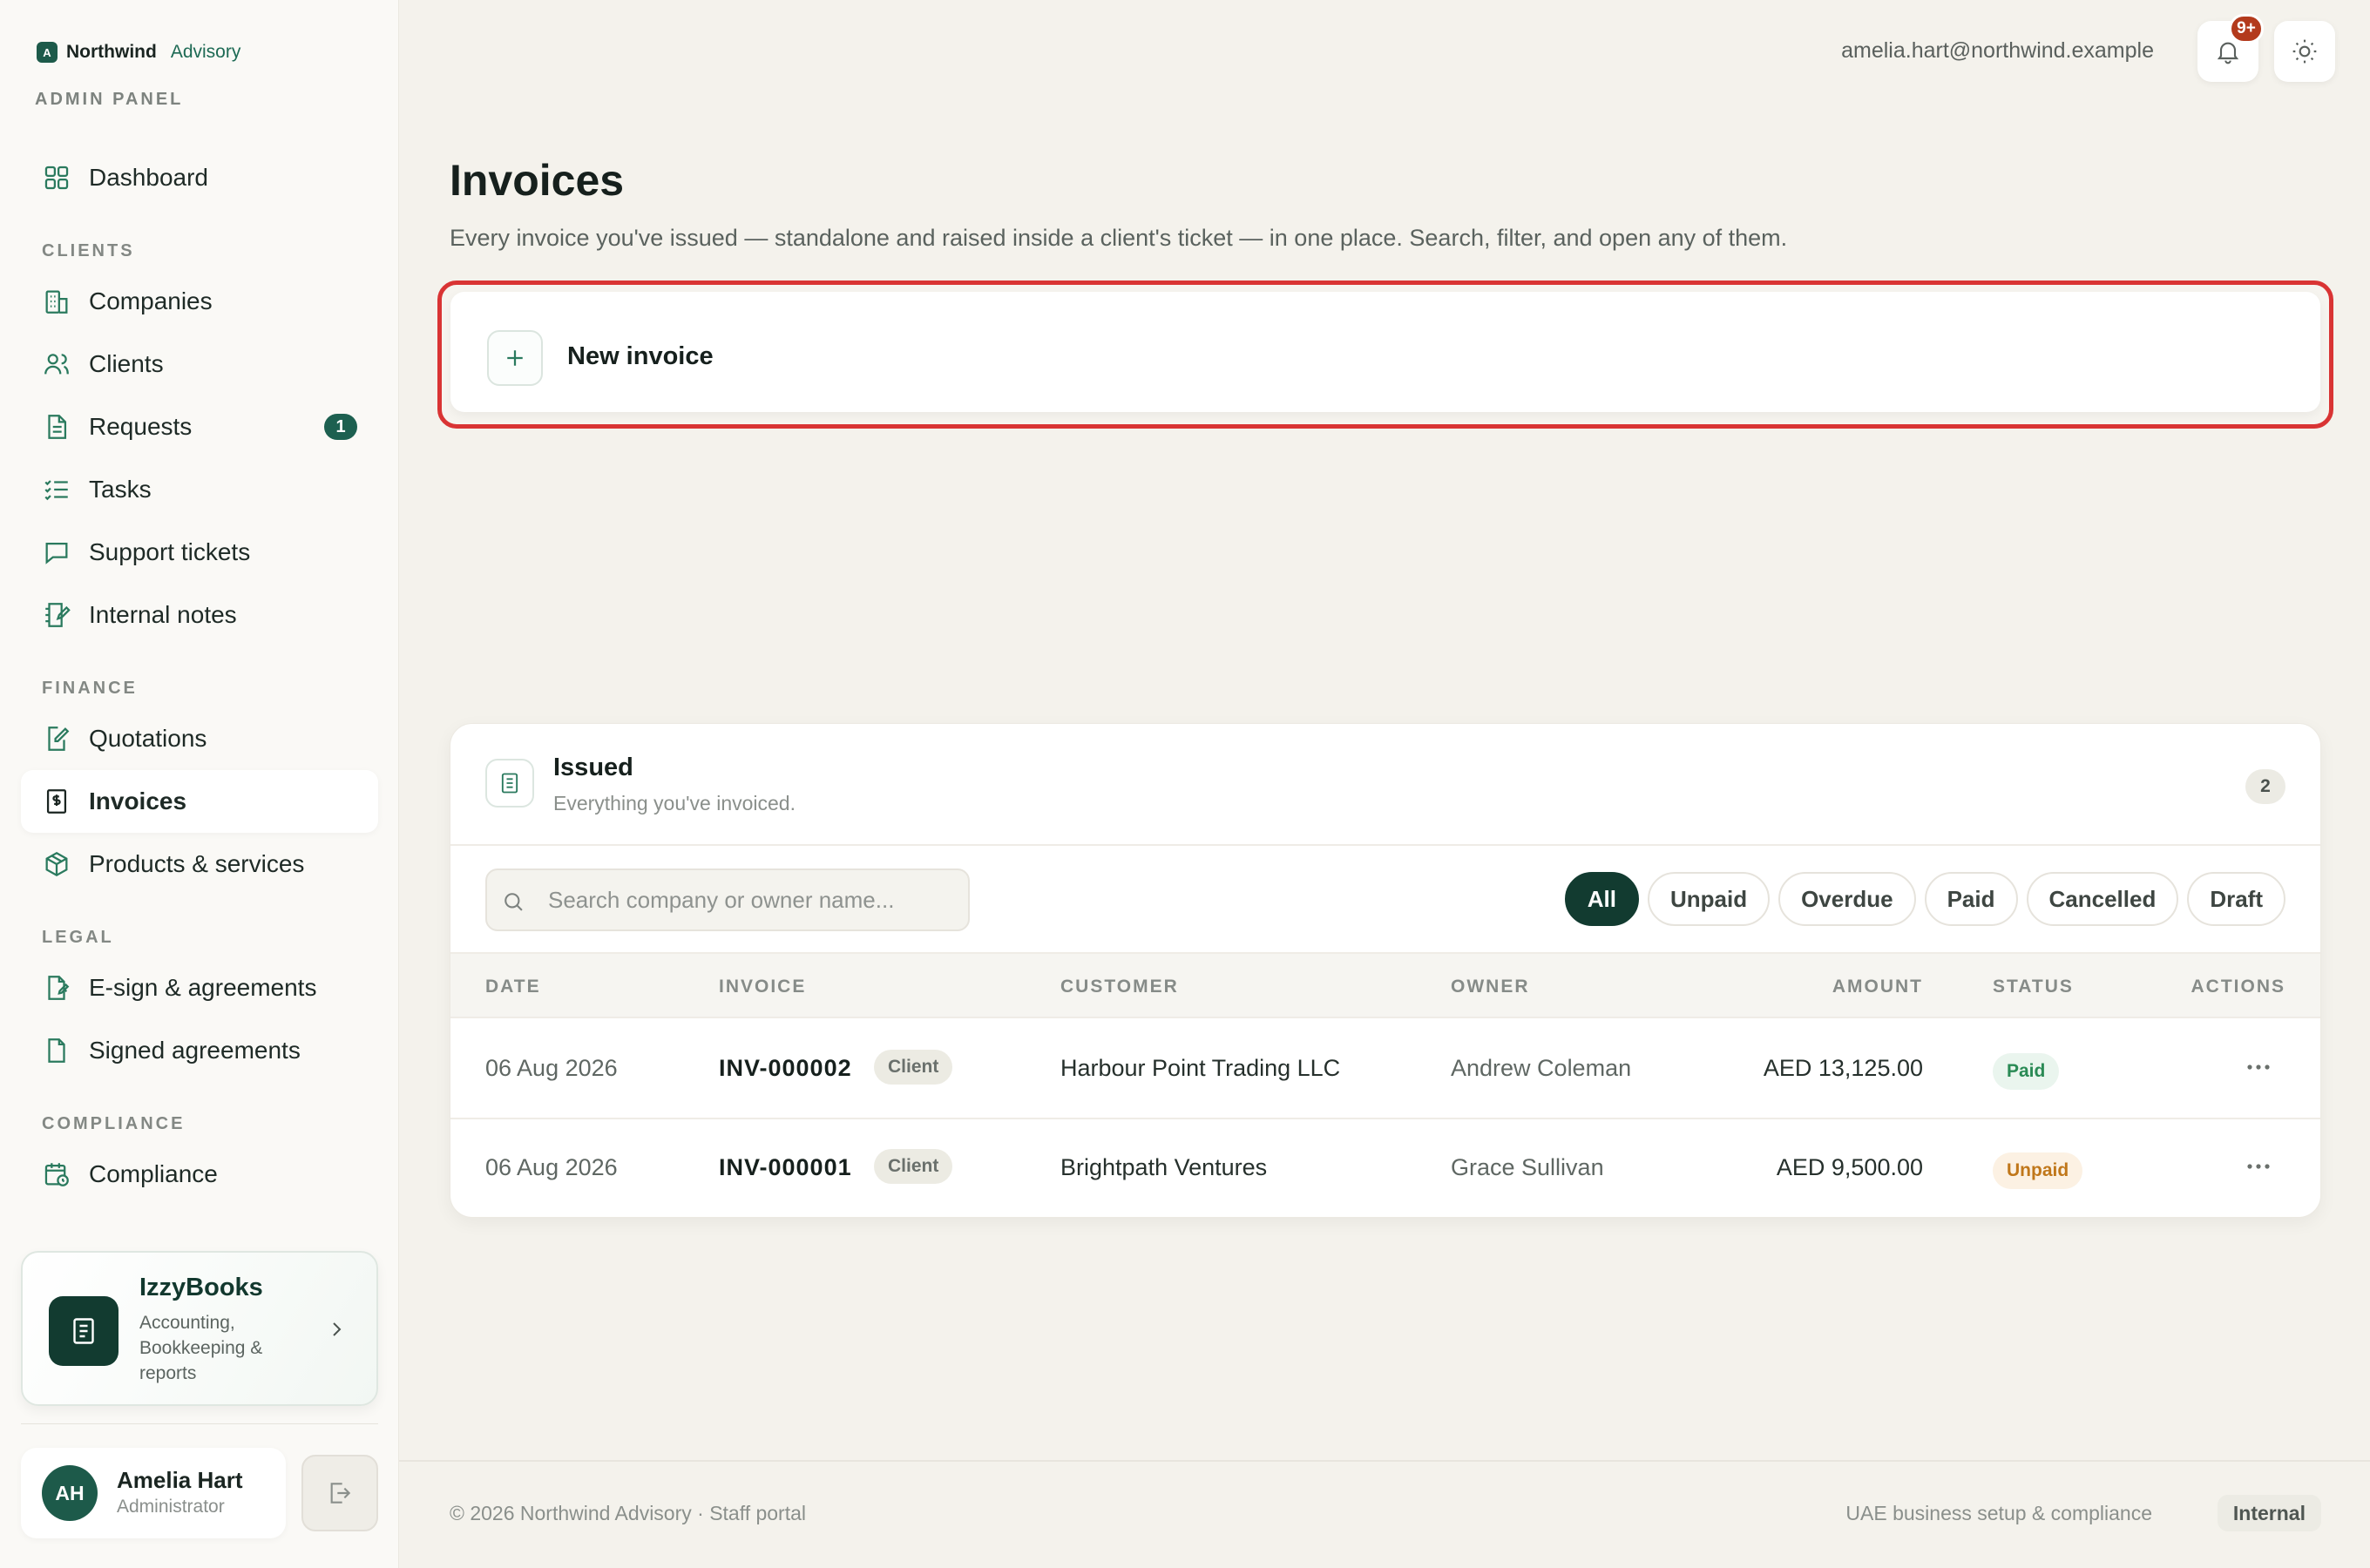  Describe the element at coordinates (513, 987) in the screenshot. I see `column-date: DATE` at that location.